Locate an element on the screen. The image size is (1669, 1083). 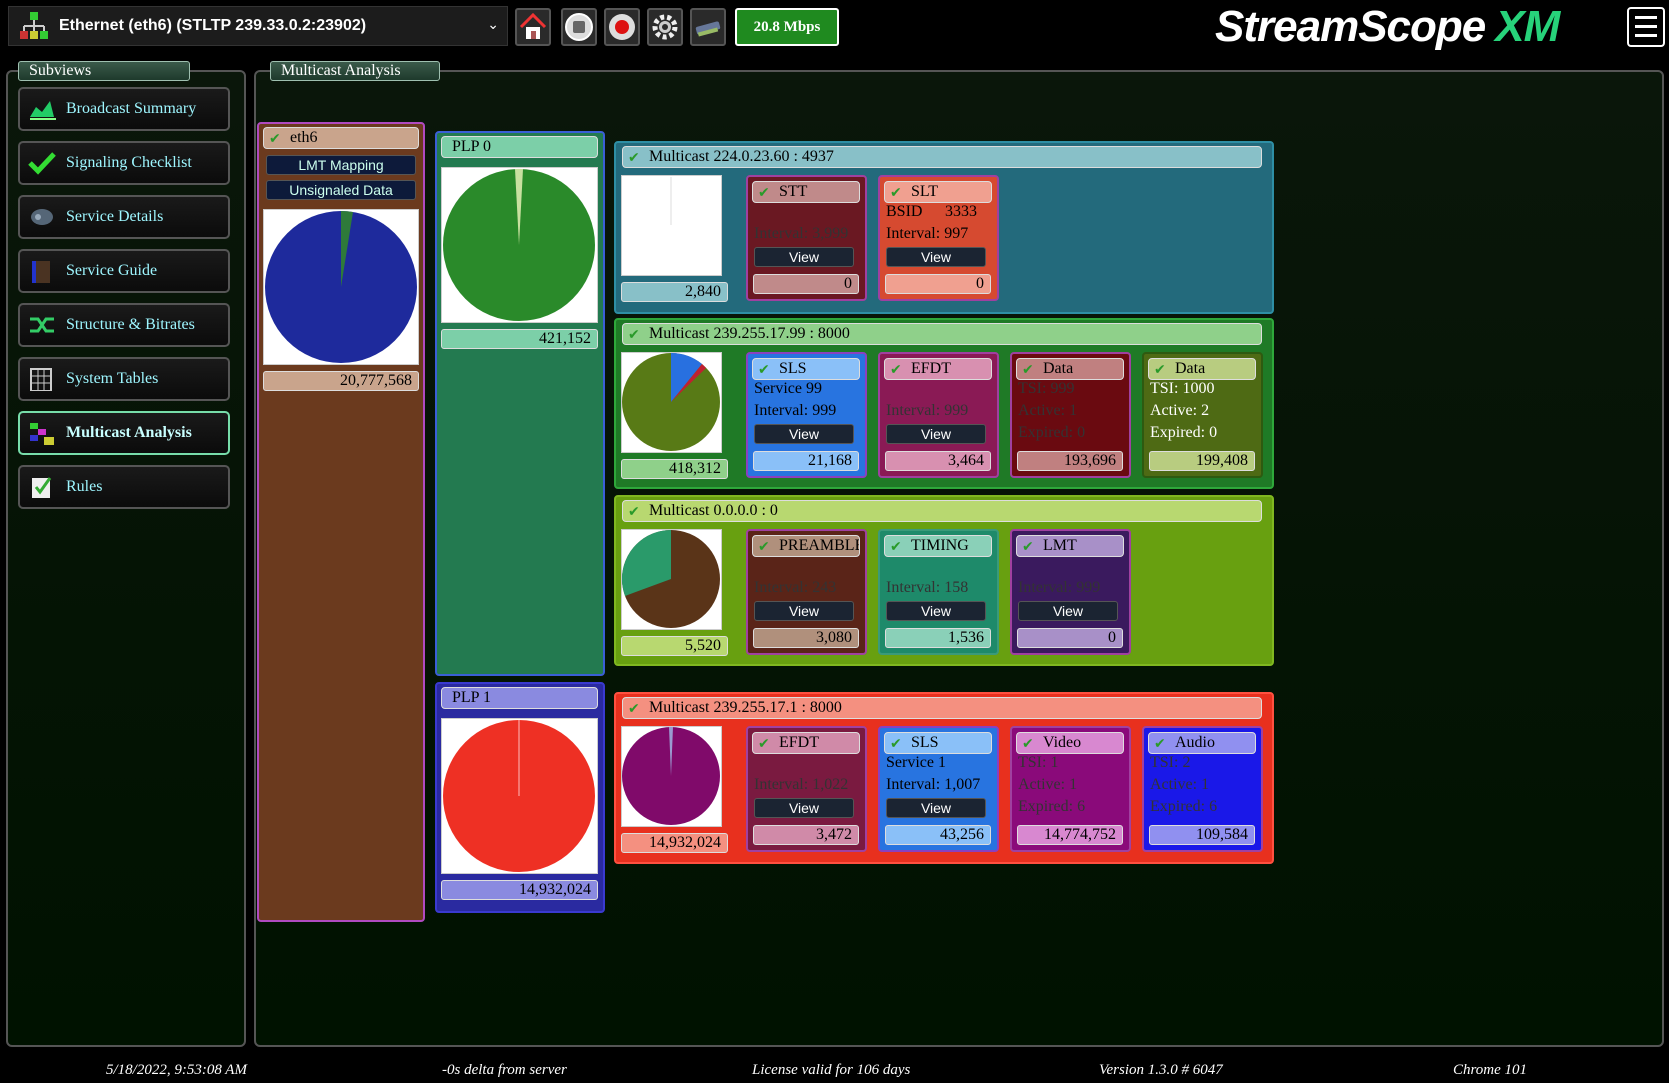
data-2-expired: Expired: 0 is located at coordinates (1184, 432).